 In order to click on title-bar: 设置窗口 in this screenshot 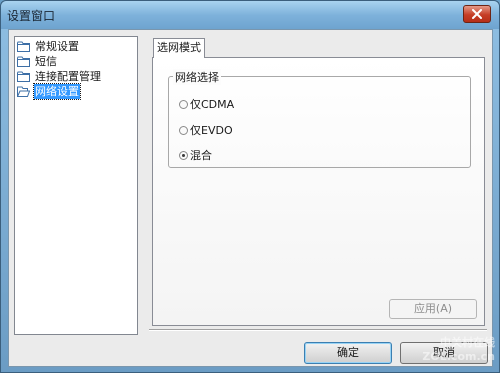, I will do `click(250, 15)`.